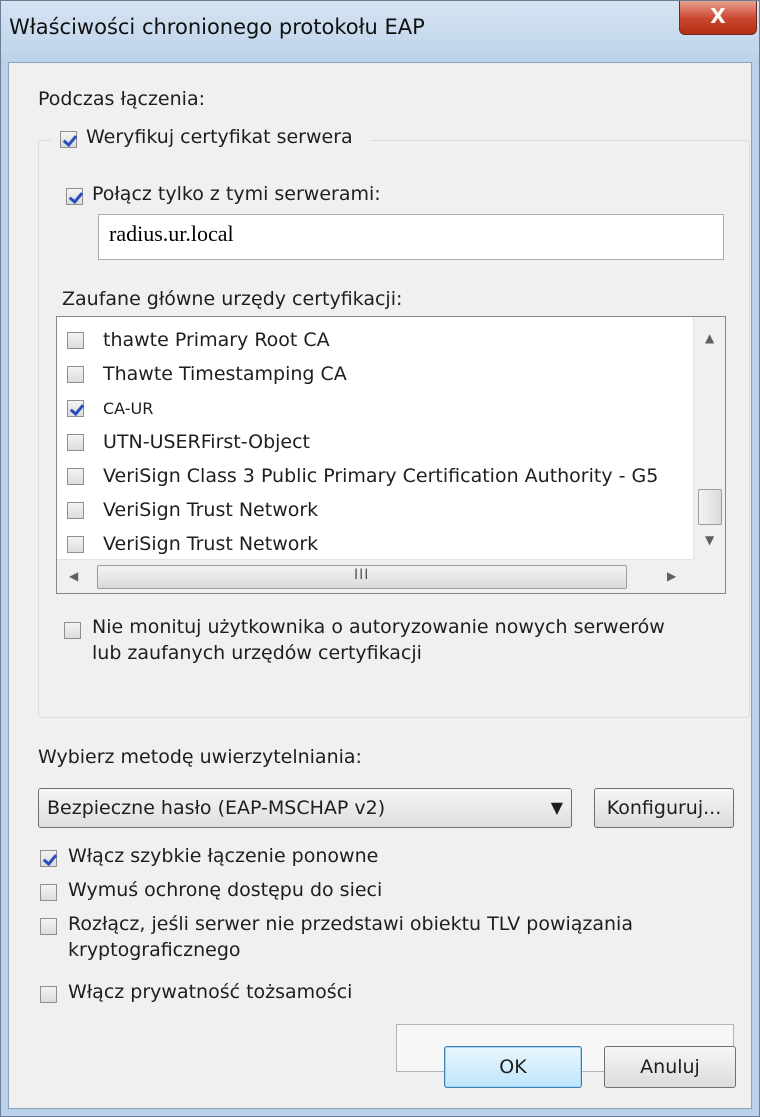  I want to click on connect-only-checkbox, so click(74, 196).